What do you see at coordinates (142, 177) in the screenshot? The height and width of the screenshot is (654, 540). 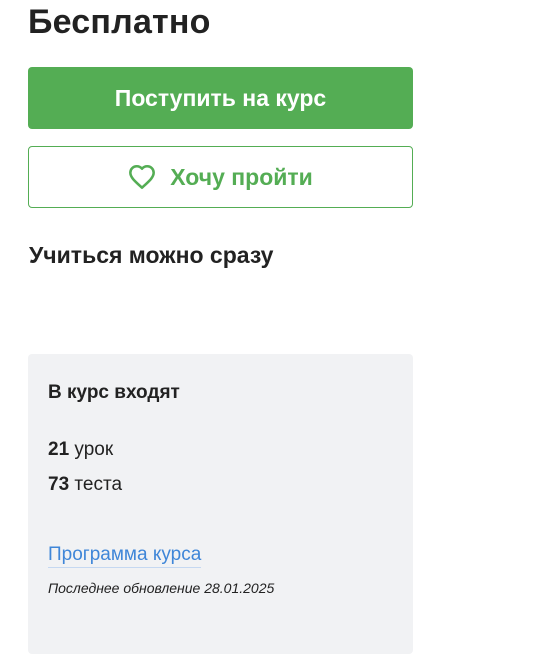 I see `heart-outline-icon` at bounding box center [142, 177].